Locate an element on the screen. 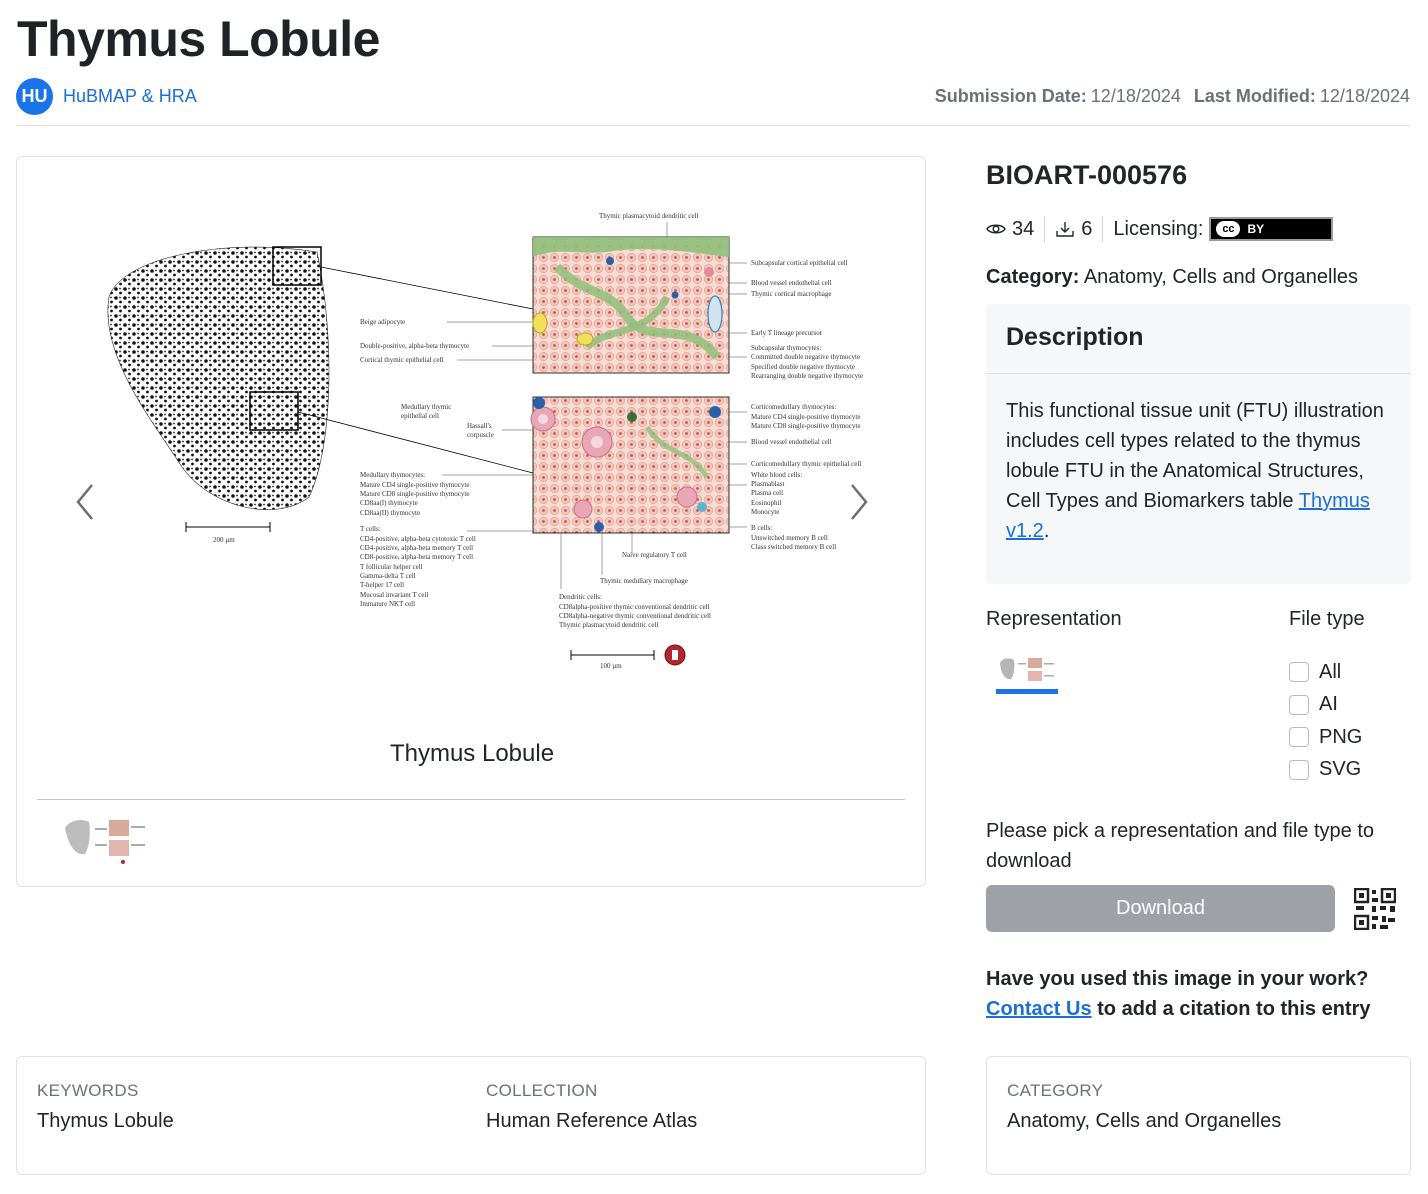 This screenshot has width=1428, height=1194. citation-question: Have you used this image in your work? is located at coordinates (1177, 979).